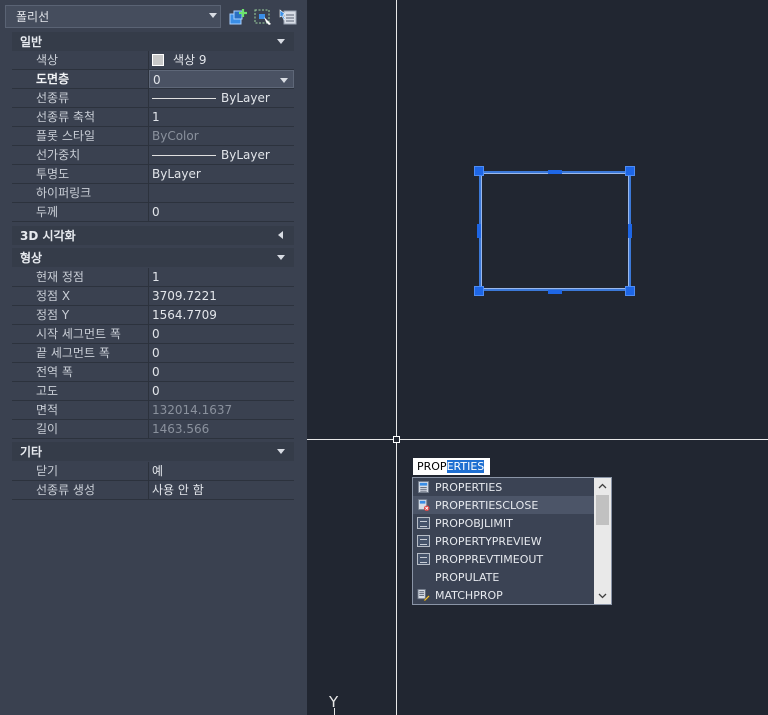 The width and height of the screenshot is (768, 715). I want to click on linetype-preview, so click(184, 98).